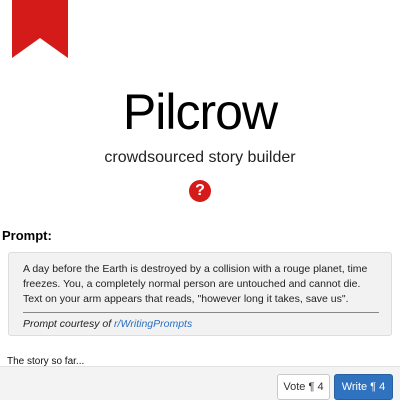  I want to click on app-subtitle: crowdsourced story builder, so click(200, 157).